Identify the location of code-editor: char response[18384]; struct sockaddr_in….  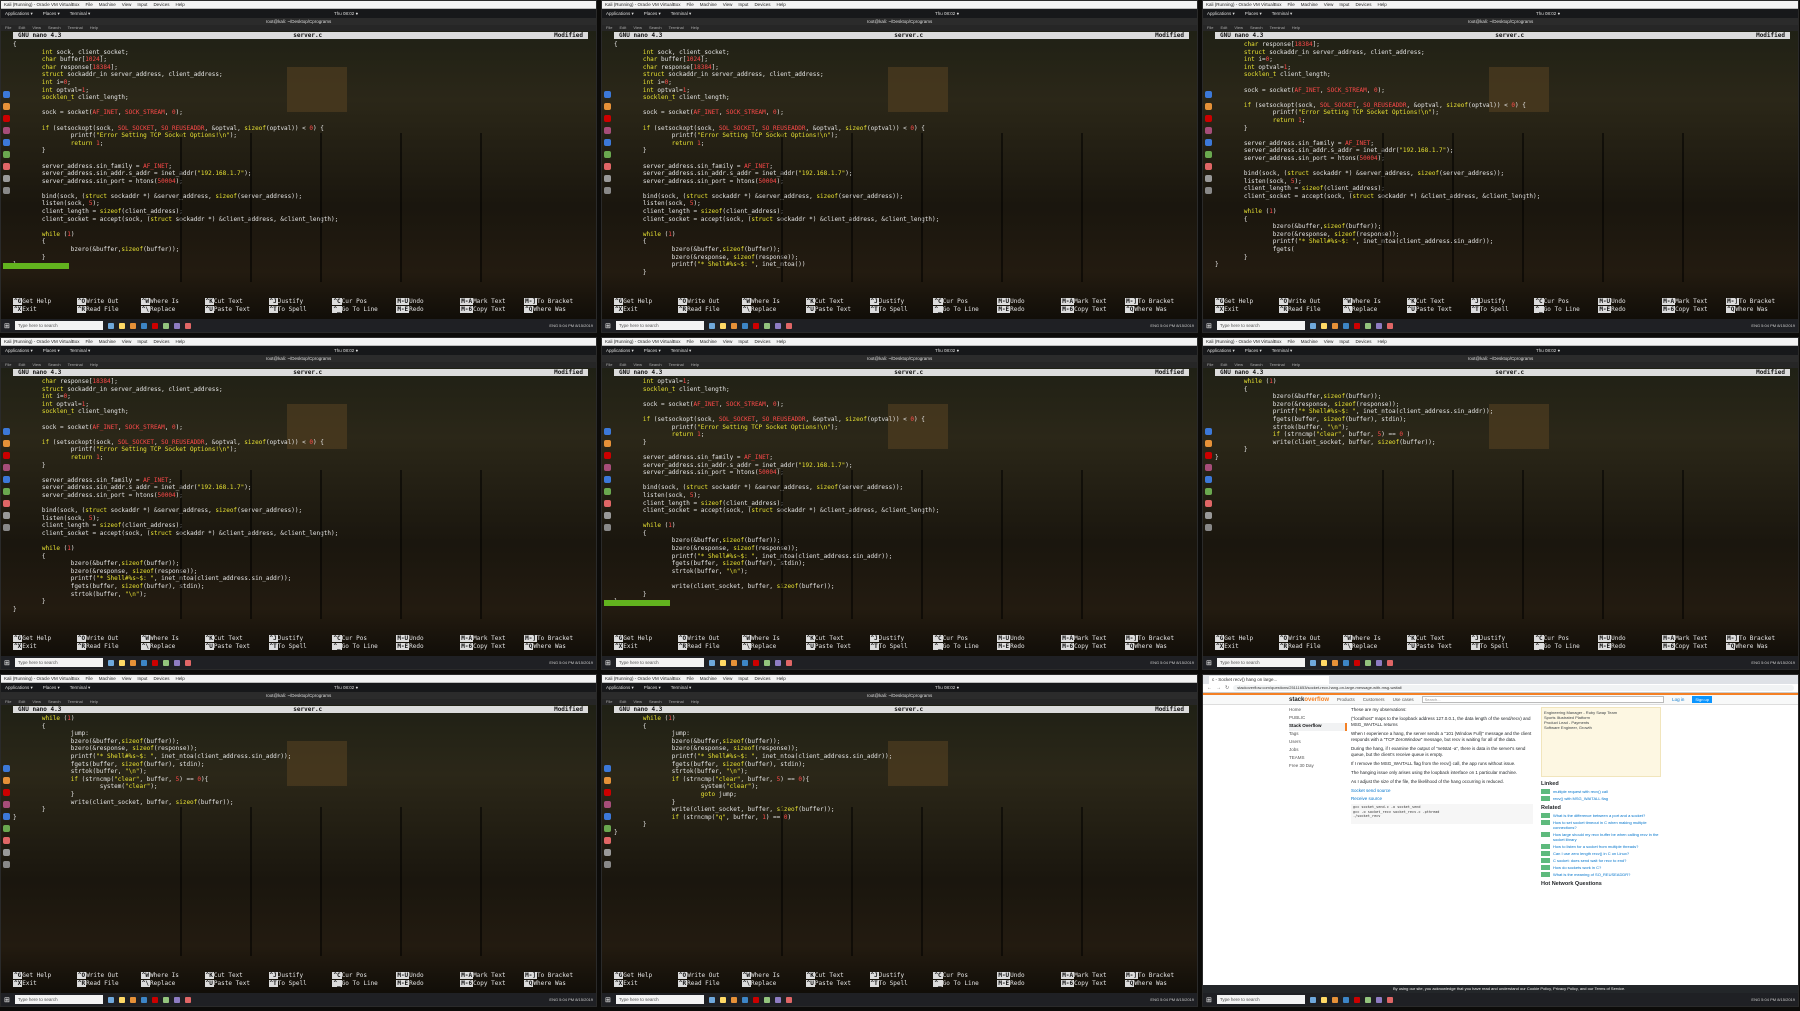
(299, 500).